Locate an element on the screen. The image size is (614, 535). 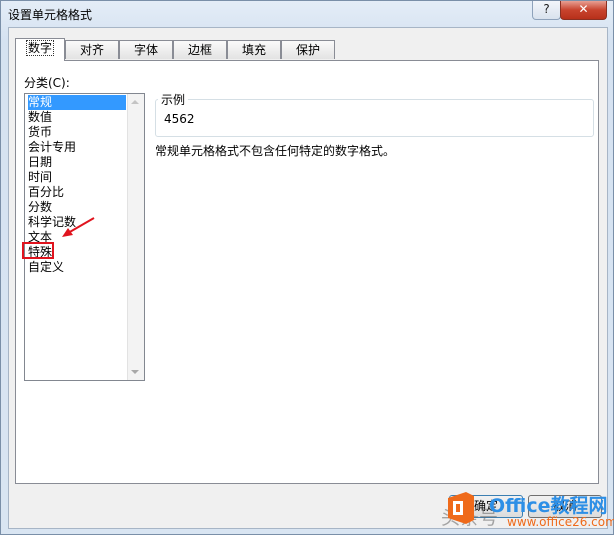
annotation-arrow-icon is located at coordinates (78, 227).